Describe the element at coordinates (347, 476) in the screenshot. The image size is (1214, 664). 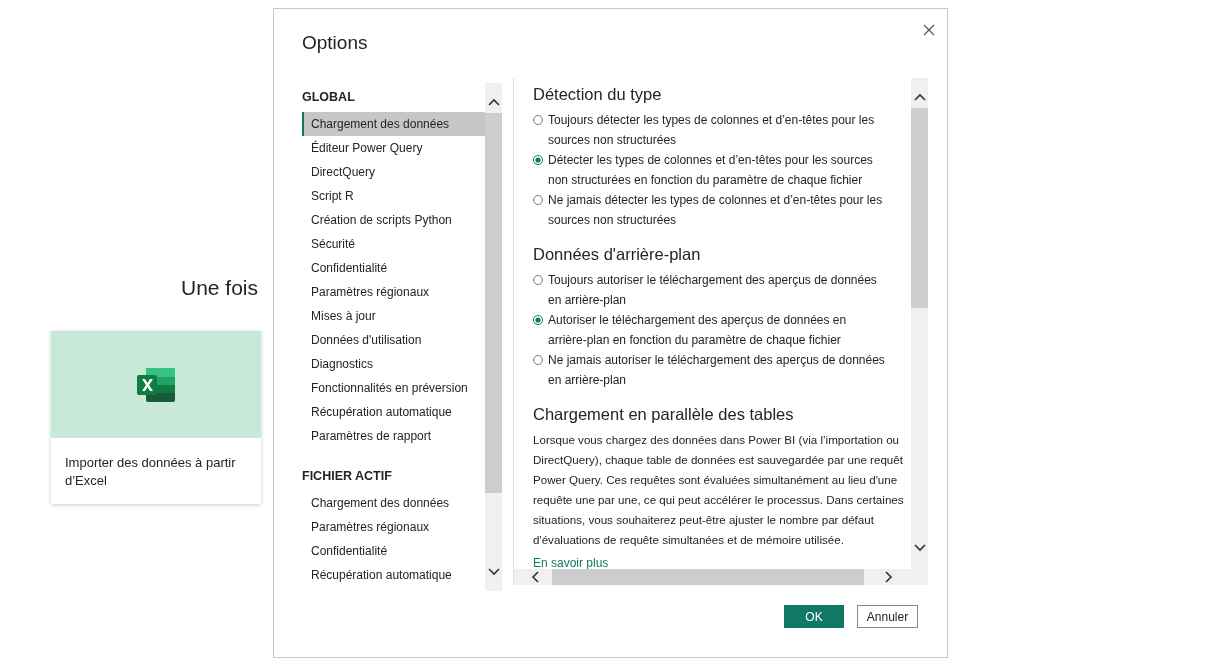
I see `section-heading: FICHIER ACTIF` at that location.